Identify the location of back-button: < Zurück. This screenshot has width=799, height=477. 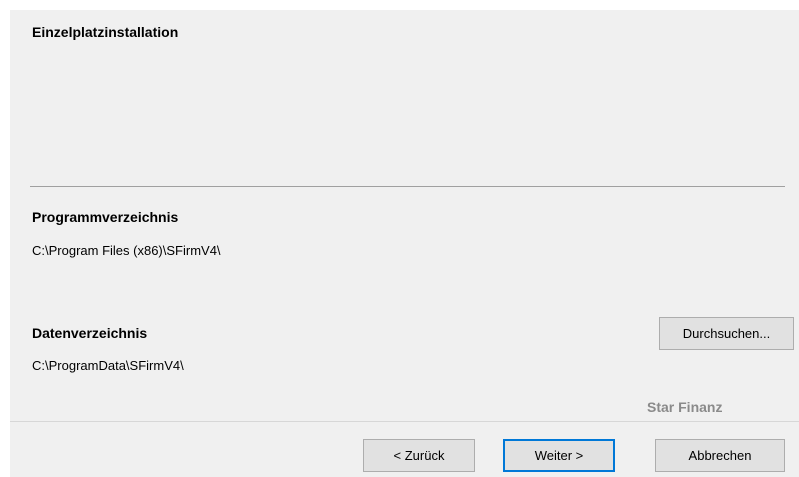
(419, 455).